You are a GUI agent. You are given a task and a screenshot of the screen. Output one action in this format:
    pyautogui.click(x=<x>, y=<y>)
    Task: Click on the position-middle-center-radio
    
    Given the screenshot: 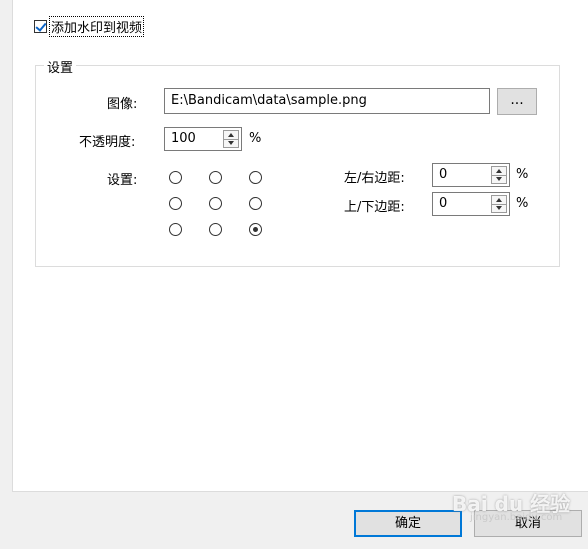 What is the action you would take?
    pyautogui.click(x=215, y=203)
    